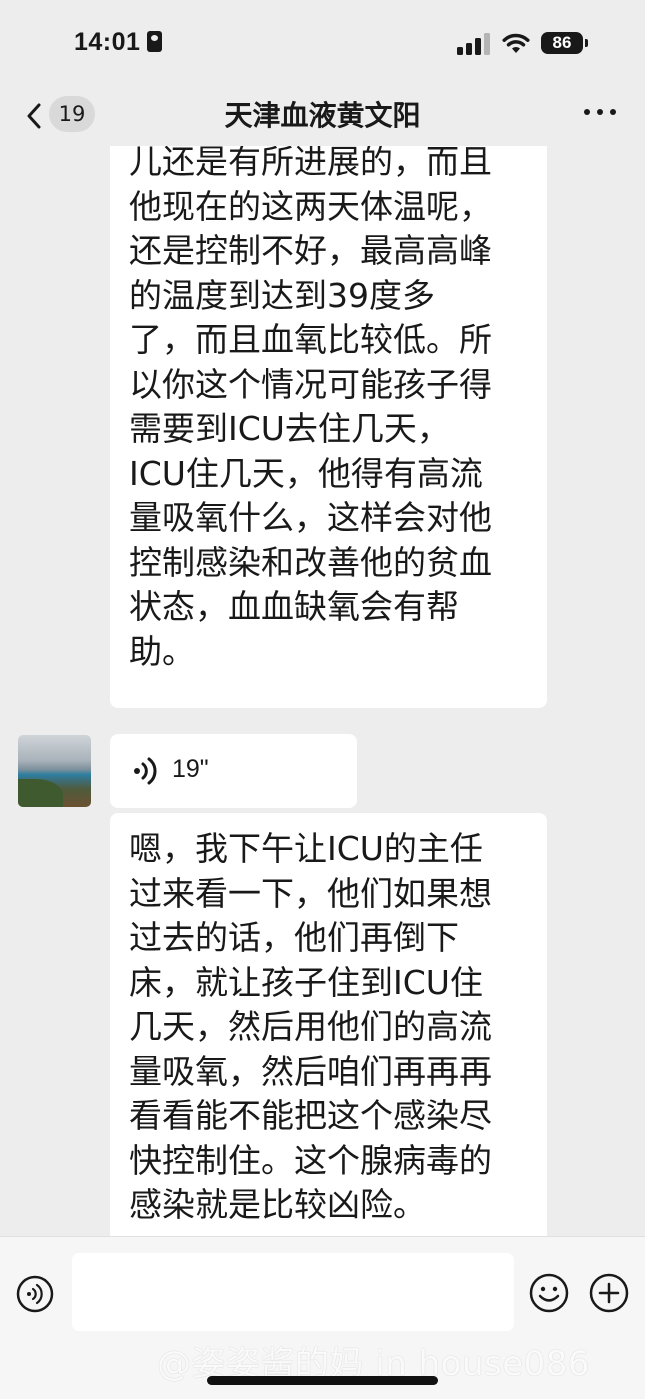 Image resolution: width=645 pixels, height=1399 pixels. Describe the element at coordinates (35, 1294) in the screenshot. I see `voice-toggle-icon` at that location.